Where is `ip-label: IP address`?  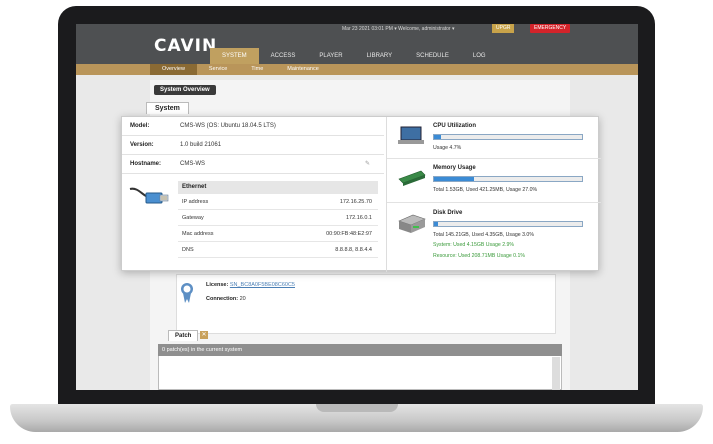
ip-label: IP address is located at coordinates (195, 202).